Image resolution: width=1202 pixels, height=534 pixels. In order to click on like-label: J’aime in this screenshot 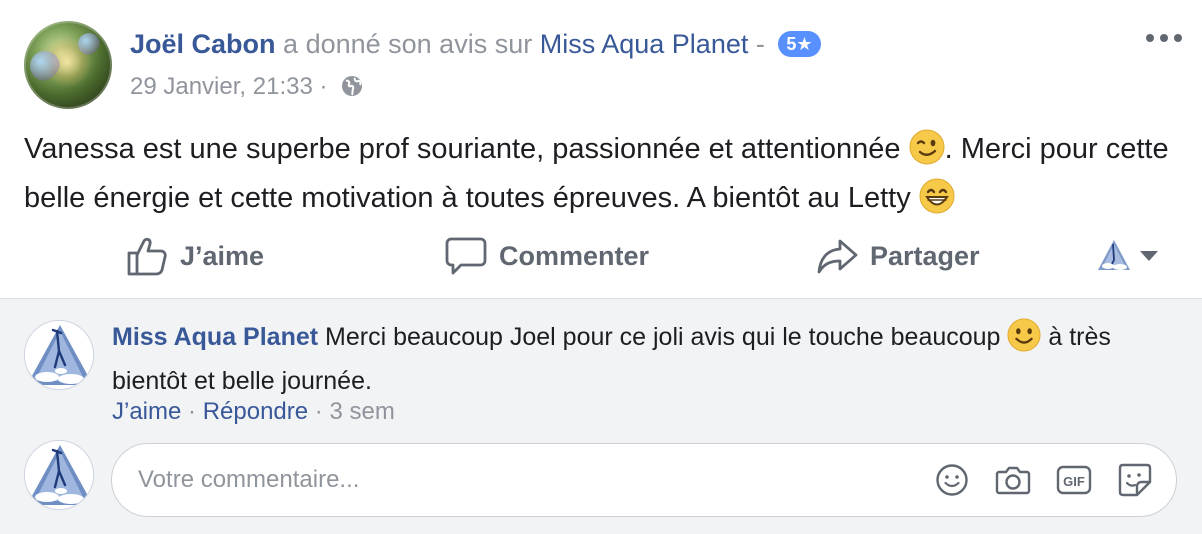, I will do `click(222, 255)`.